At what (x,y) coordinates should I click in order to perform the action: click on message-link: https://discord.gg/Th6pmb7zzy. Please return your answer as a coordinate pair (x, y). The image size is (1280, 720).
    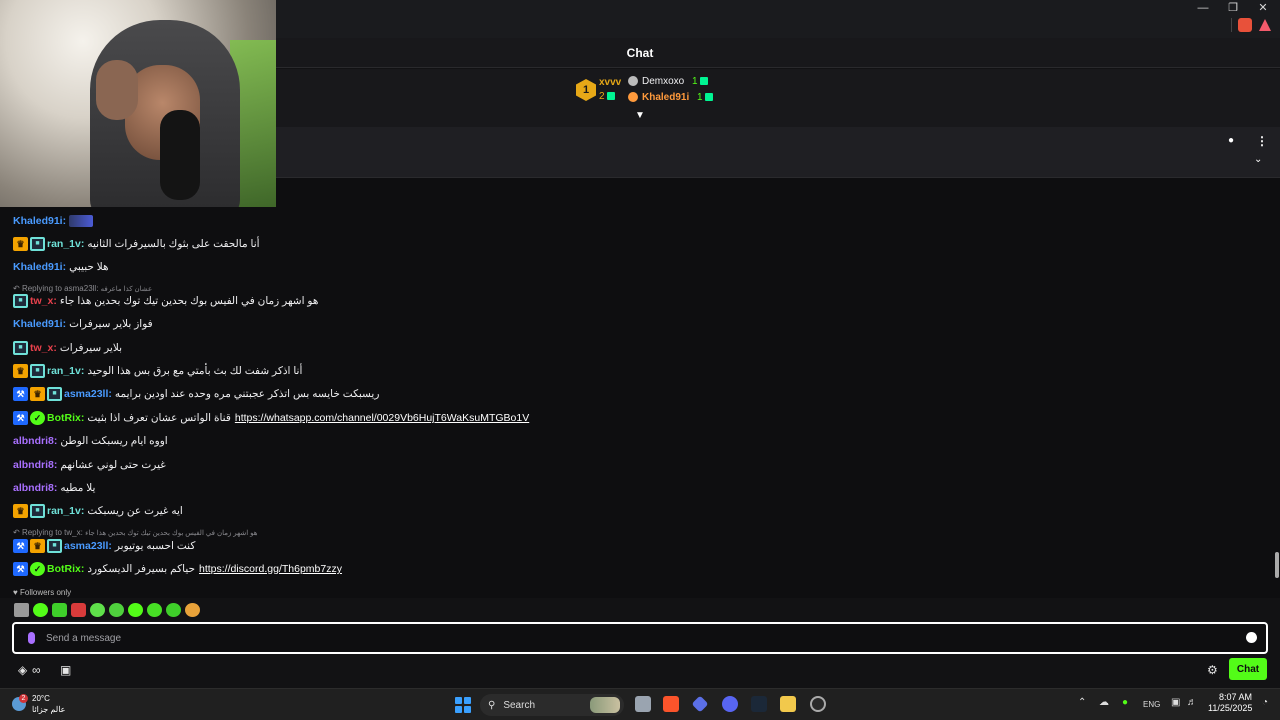
    Looking at the image, I should click on (270, 569).